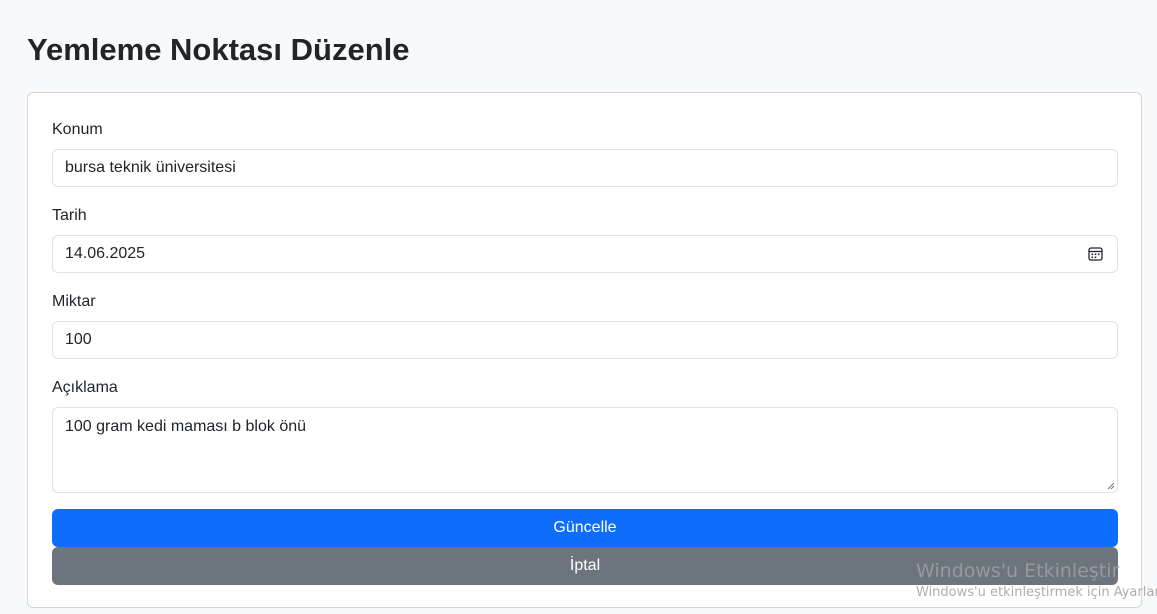 The width and height of the screenshot is (1157, 614). I want to click on amount-value: 100, so click(78, 339).